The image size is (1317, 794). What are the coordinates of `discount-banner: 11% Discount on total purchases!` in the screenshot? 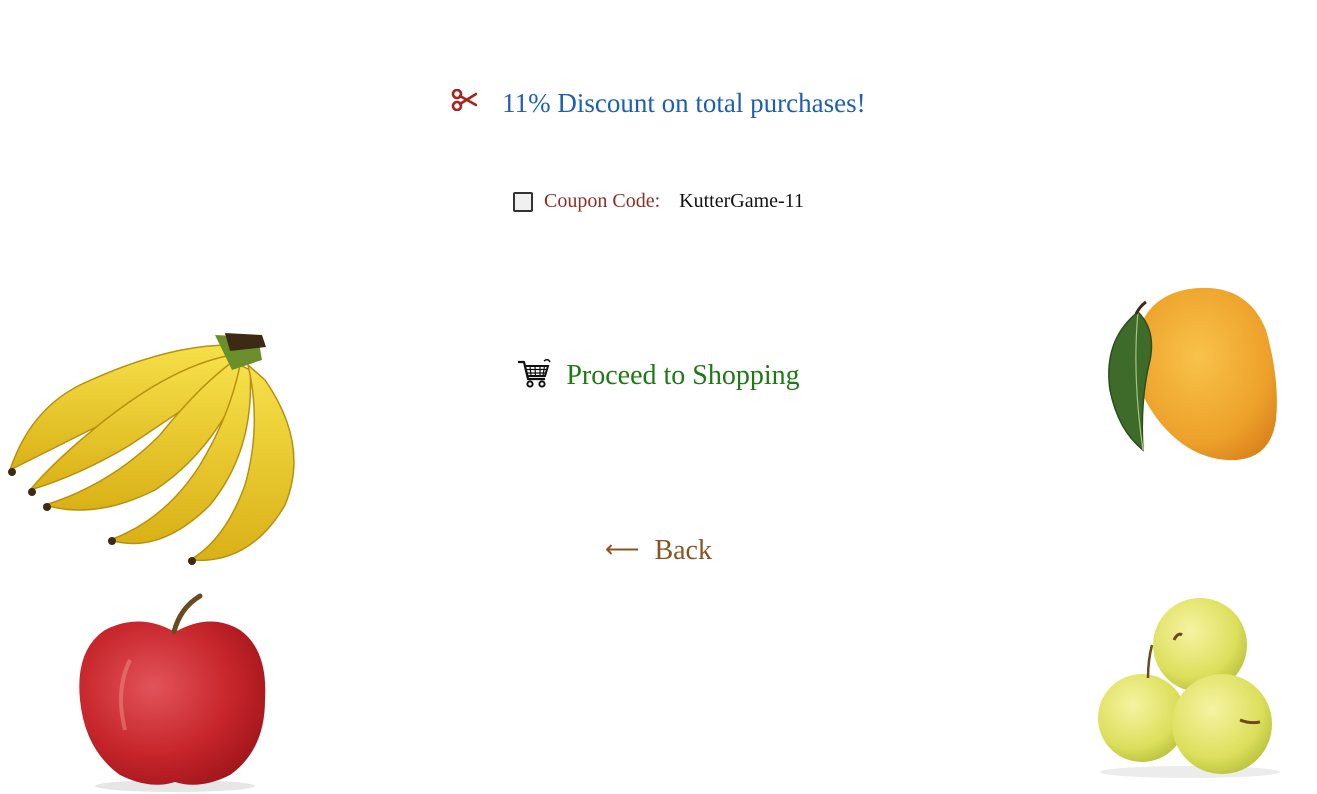 It's located at (658, 104).